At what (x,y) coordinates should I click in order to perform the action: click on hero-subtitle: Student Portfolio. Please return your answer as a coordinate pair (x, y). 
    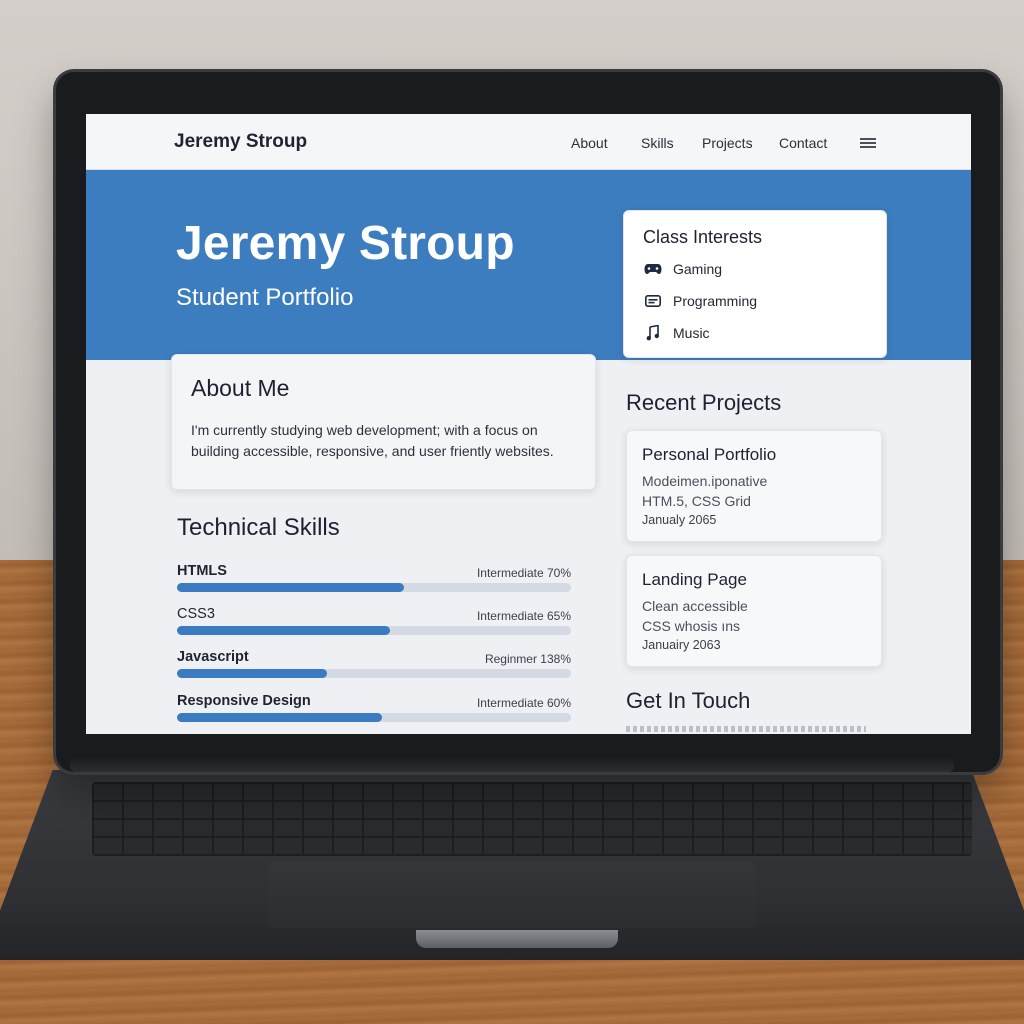
    Looking at the image, I should click on (265, 297).